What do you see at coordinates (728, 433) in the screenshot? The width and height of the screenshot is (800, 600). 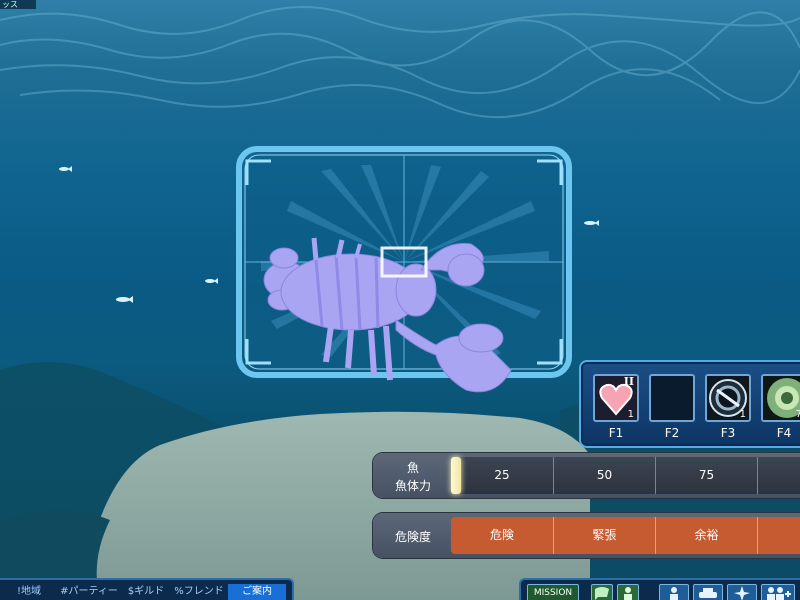 I see `hotbar-key-label: F3` at bounding box center [728, 433].